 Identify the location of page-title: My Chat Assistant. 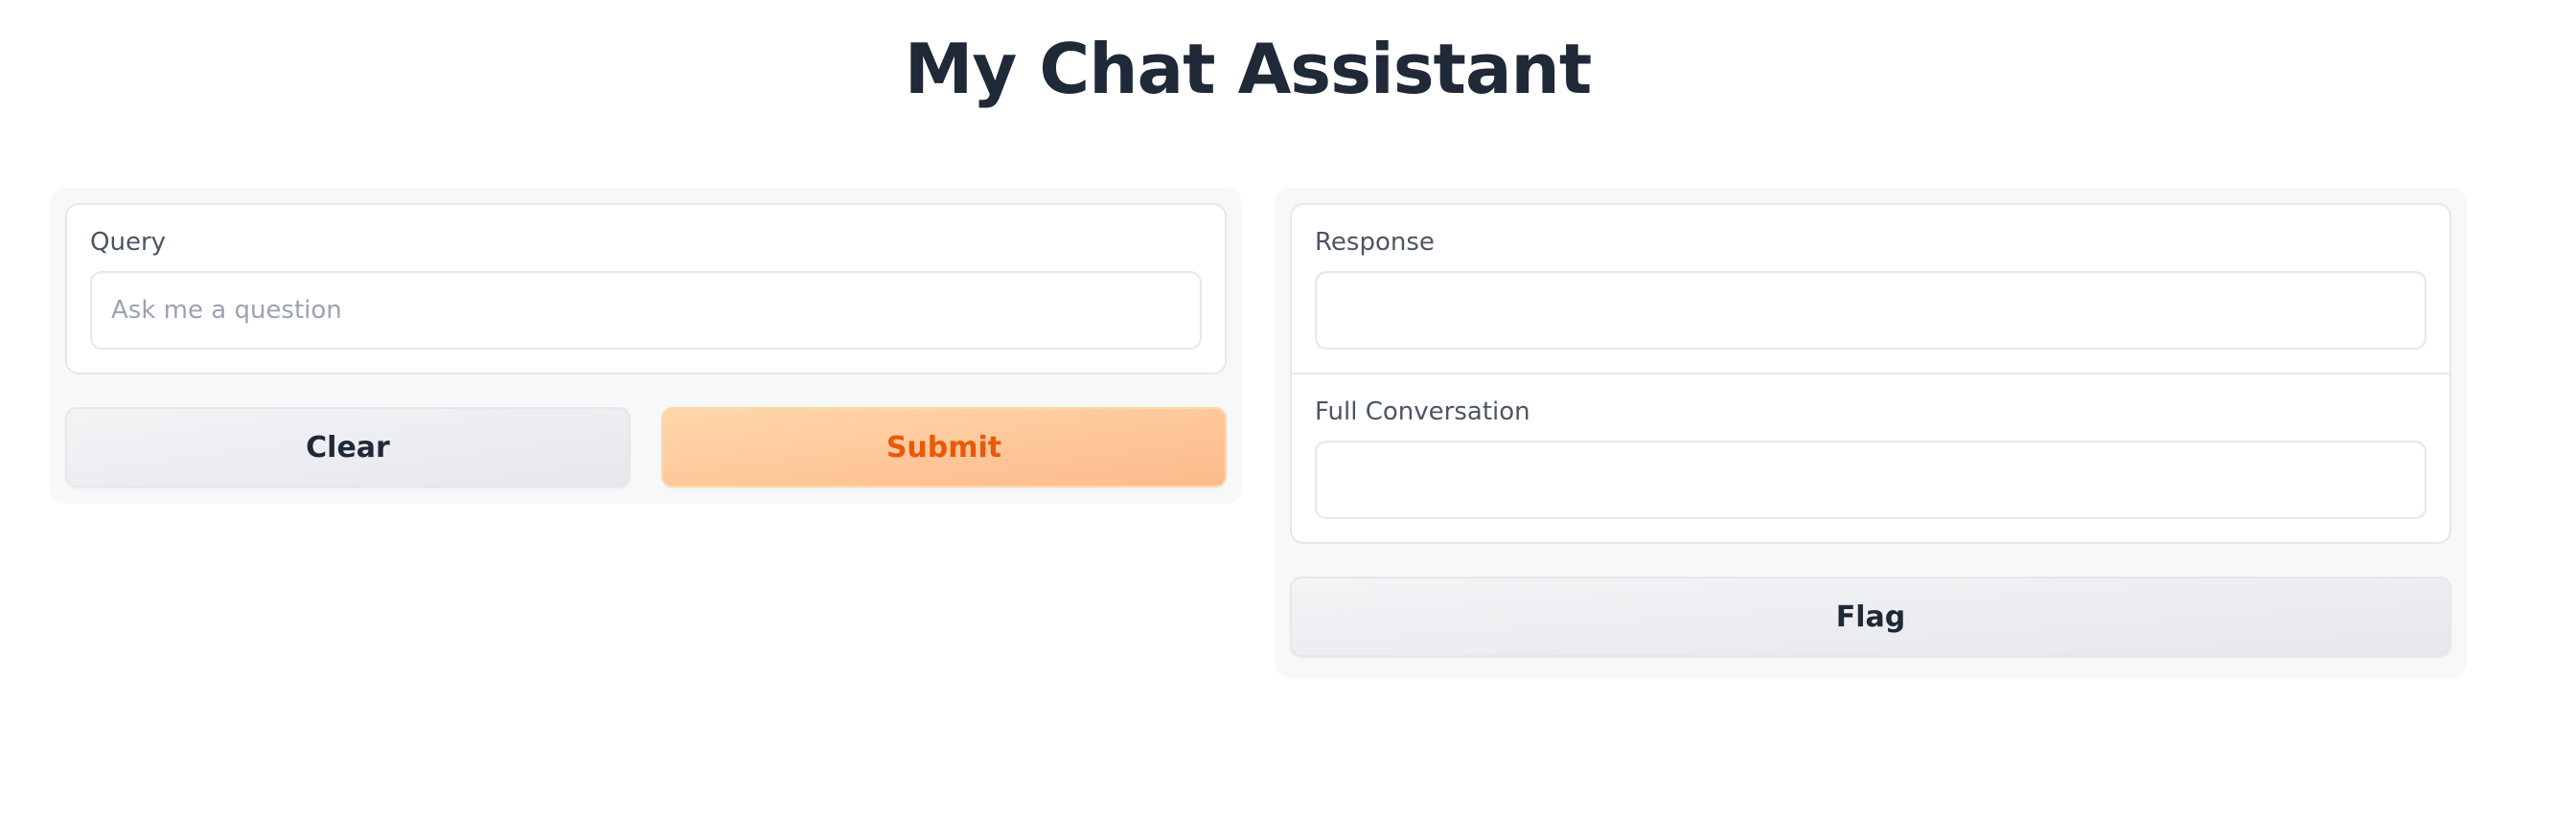
(1248, 69).